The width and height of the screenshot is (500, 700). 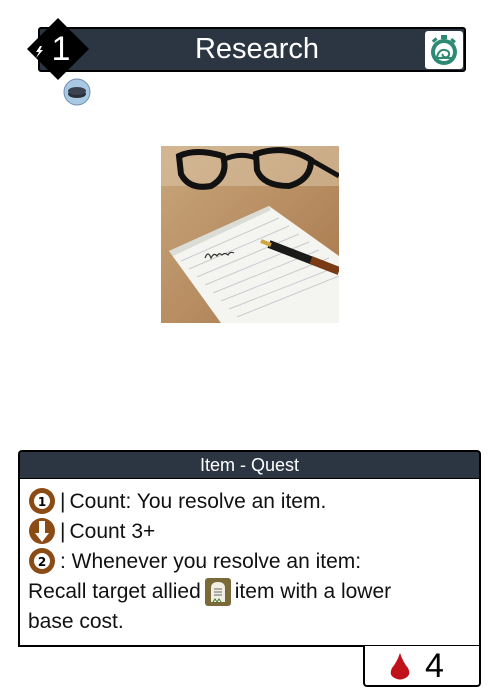 I want to click on svg-text: 2, so click(x=42, y=562).